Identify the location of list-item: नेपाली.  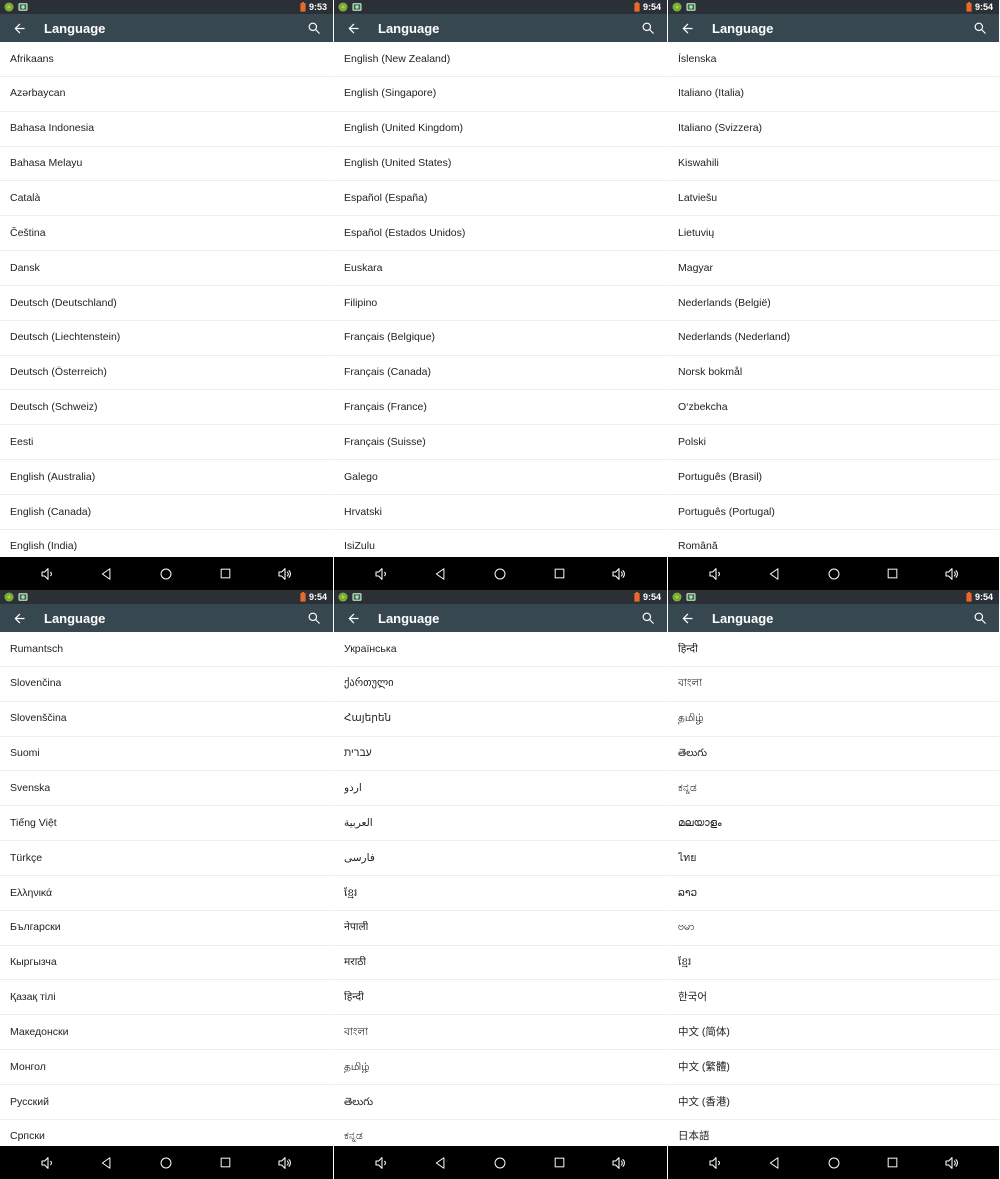
(500, 928).